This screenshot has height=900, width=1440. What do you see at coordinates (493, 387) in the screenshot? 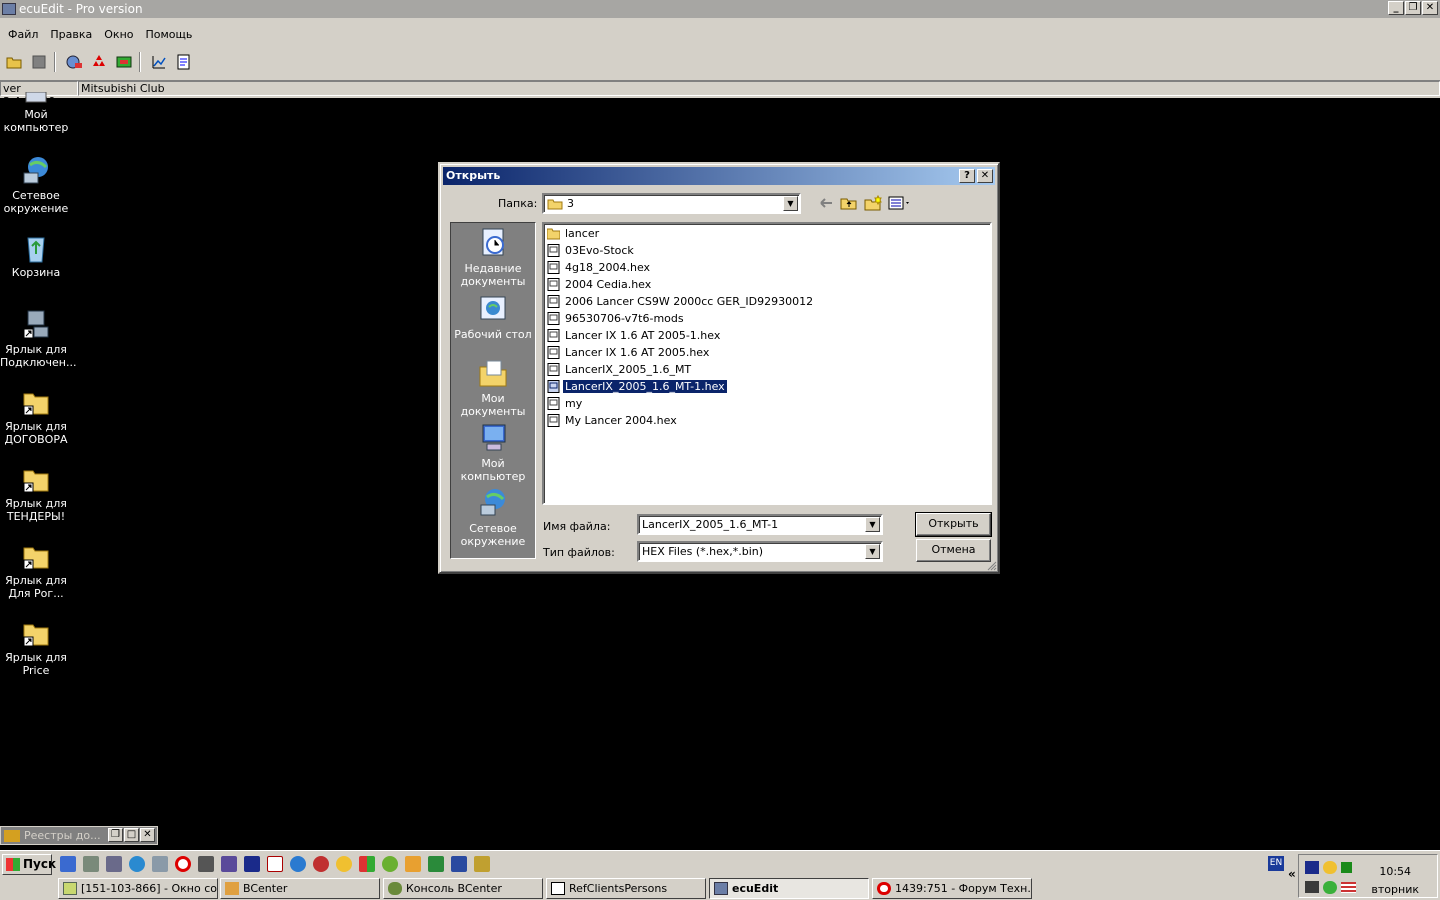
I see `place-my-documents: Мои документы` at bounding box center [493, 387].